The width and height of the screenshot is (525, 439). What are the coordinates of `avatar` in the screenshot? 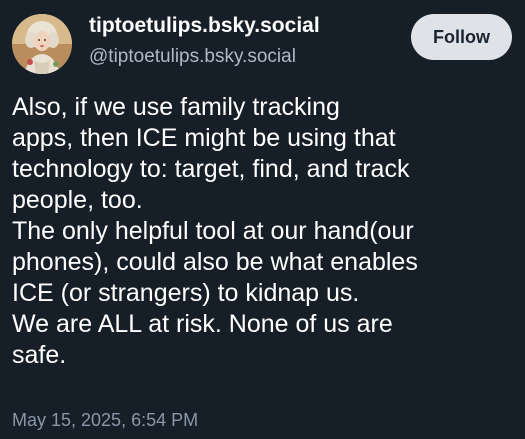 It's located at (42, 44).